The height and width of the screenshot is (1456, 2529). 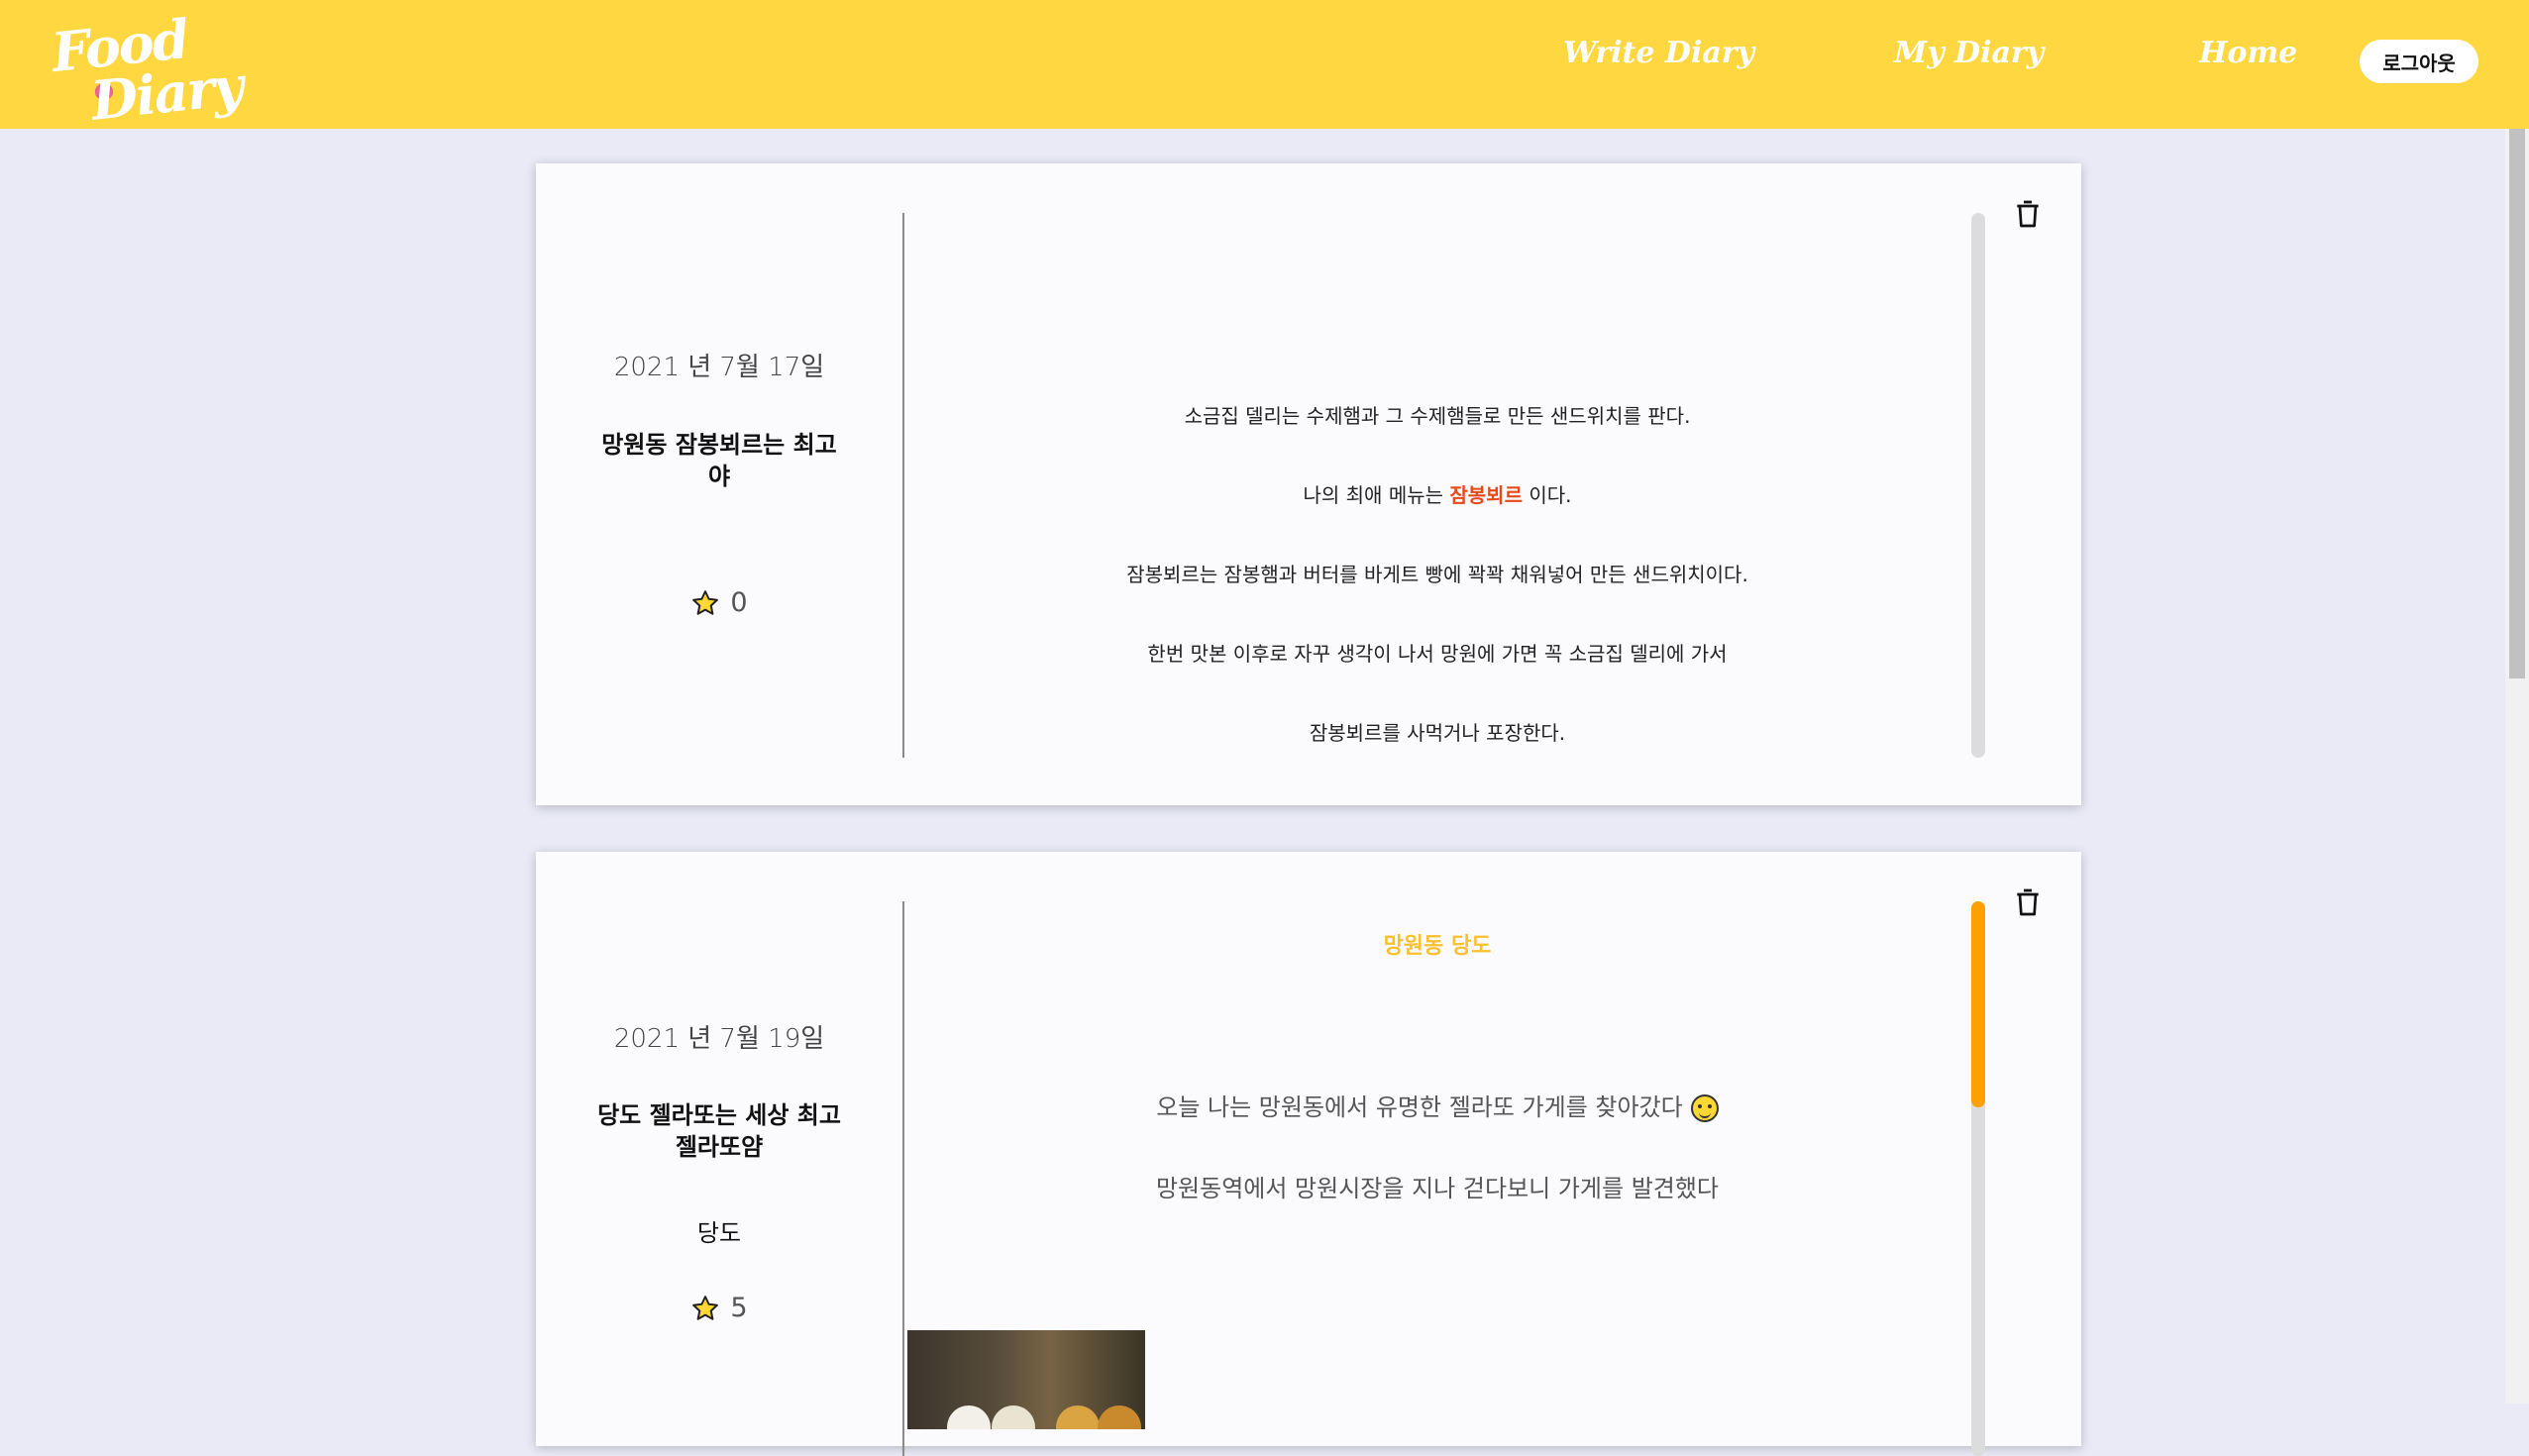 What do you see at coordinates (719, 1131) in the screenshot?
I see `diary-title: 당도 젤라또는 세상 최고 젤라또얌` at bounding box center [719, 1131].